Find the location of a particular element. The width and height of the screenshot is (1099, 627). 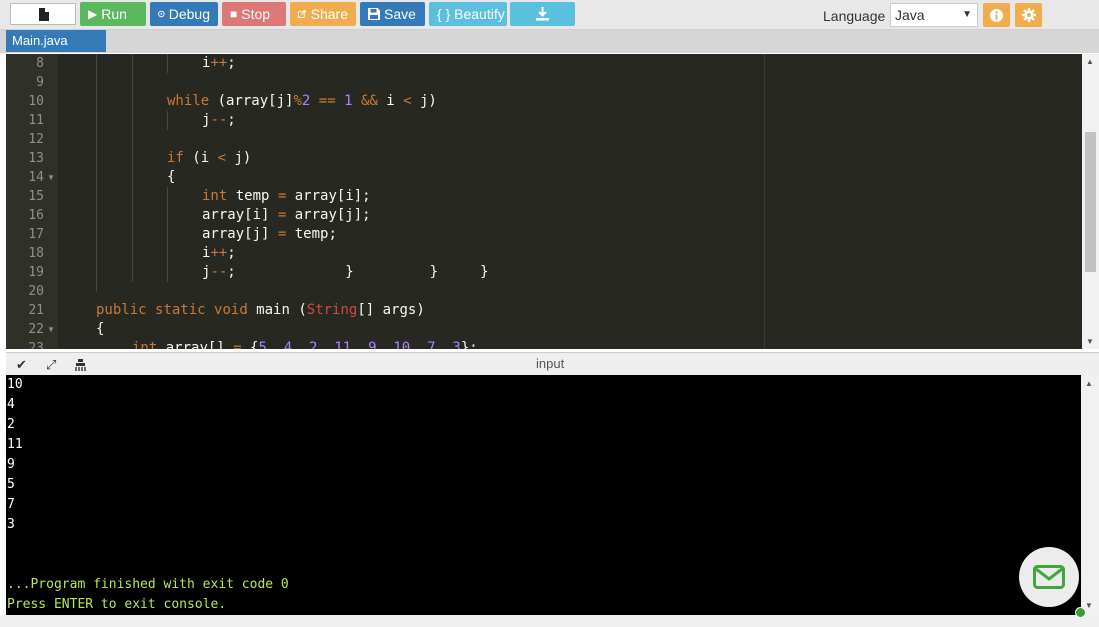

download-button is located at coordinates (542, 14).